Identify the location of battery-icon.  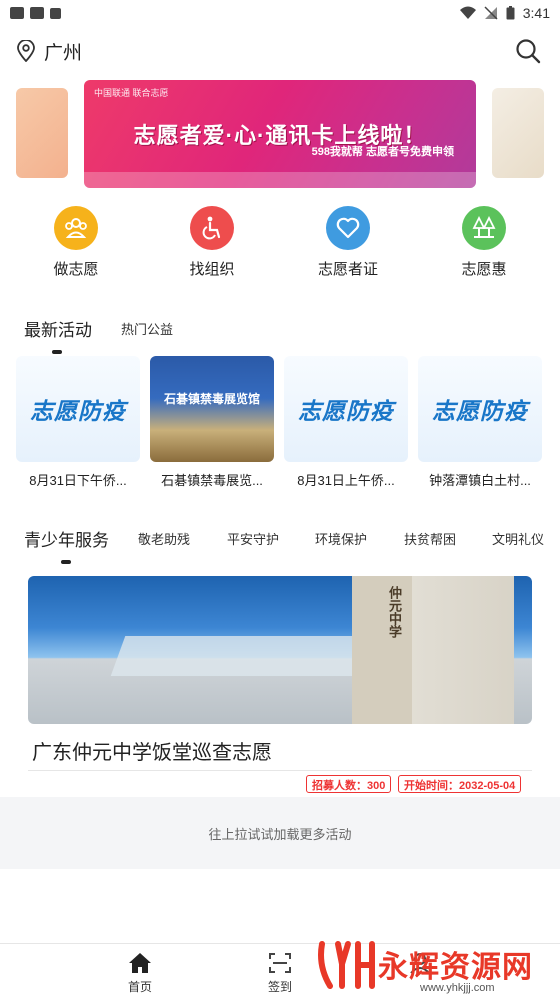
(510, 13).